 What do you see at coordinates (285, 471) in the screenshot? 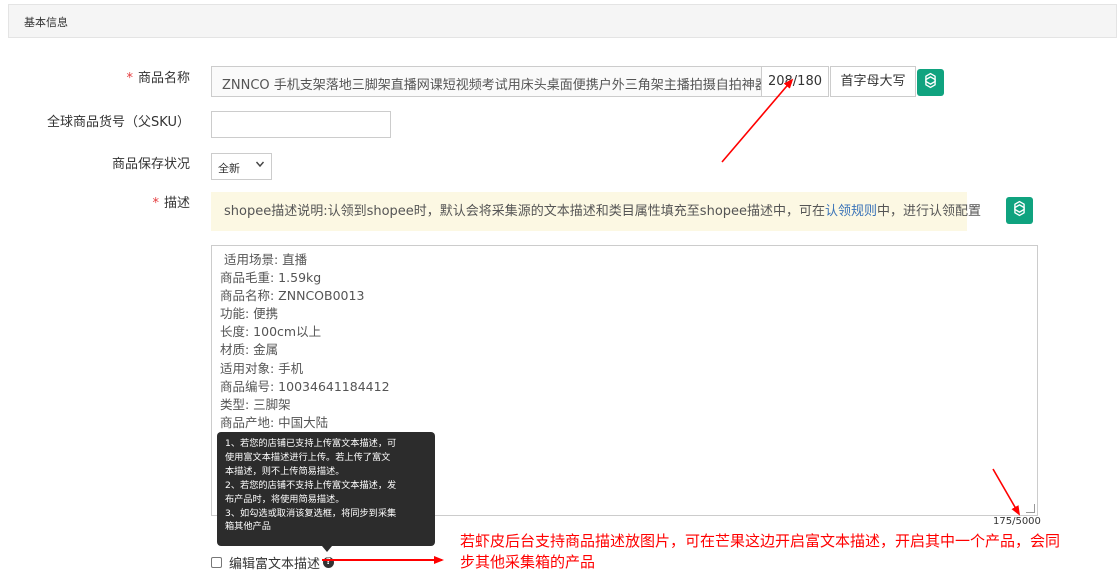
I see `tooltip-line: 本描述，则不上传简易描述。` at bounding box center [285, 471].